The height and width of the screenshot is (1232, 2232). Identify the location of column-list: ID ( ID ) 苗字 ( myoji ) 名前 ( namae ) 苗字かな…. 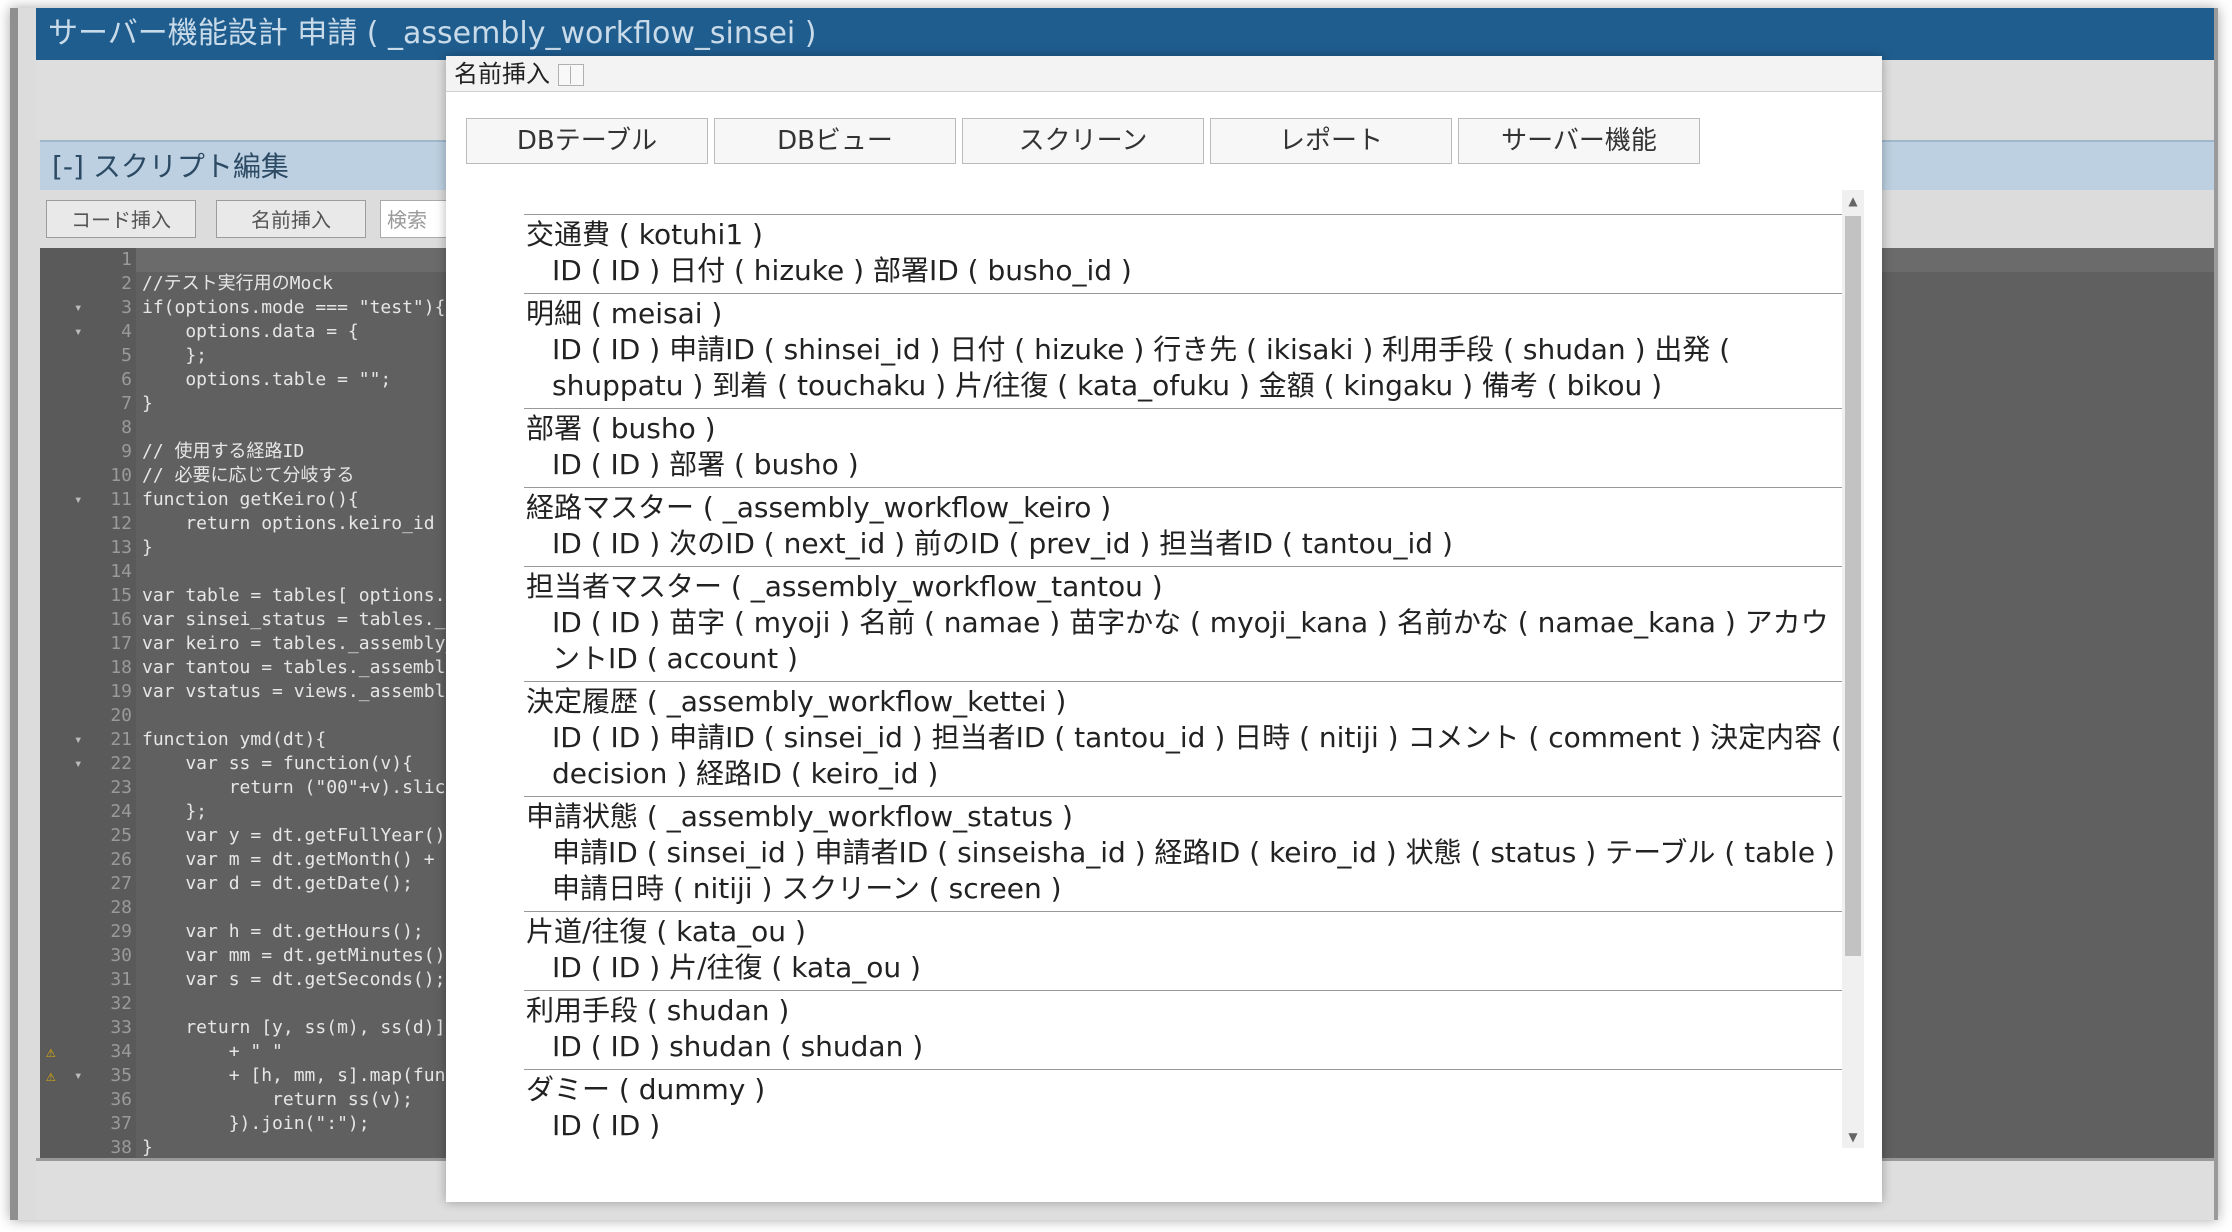
(1183, 641).